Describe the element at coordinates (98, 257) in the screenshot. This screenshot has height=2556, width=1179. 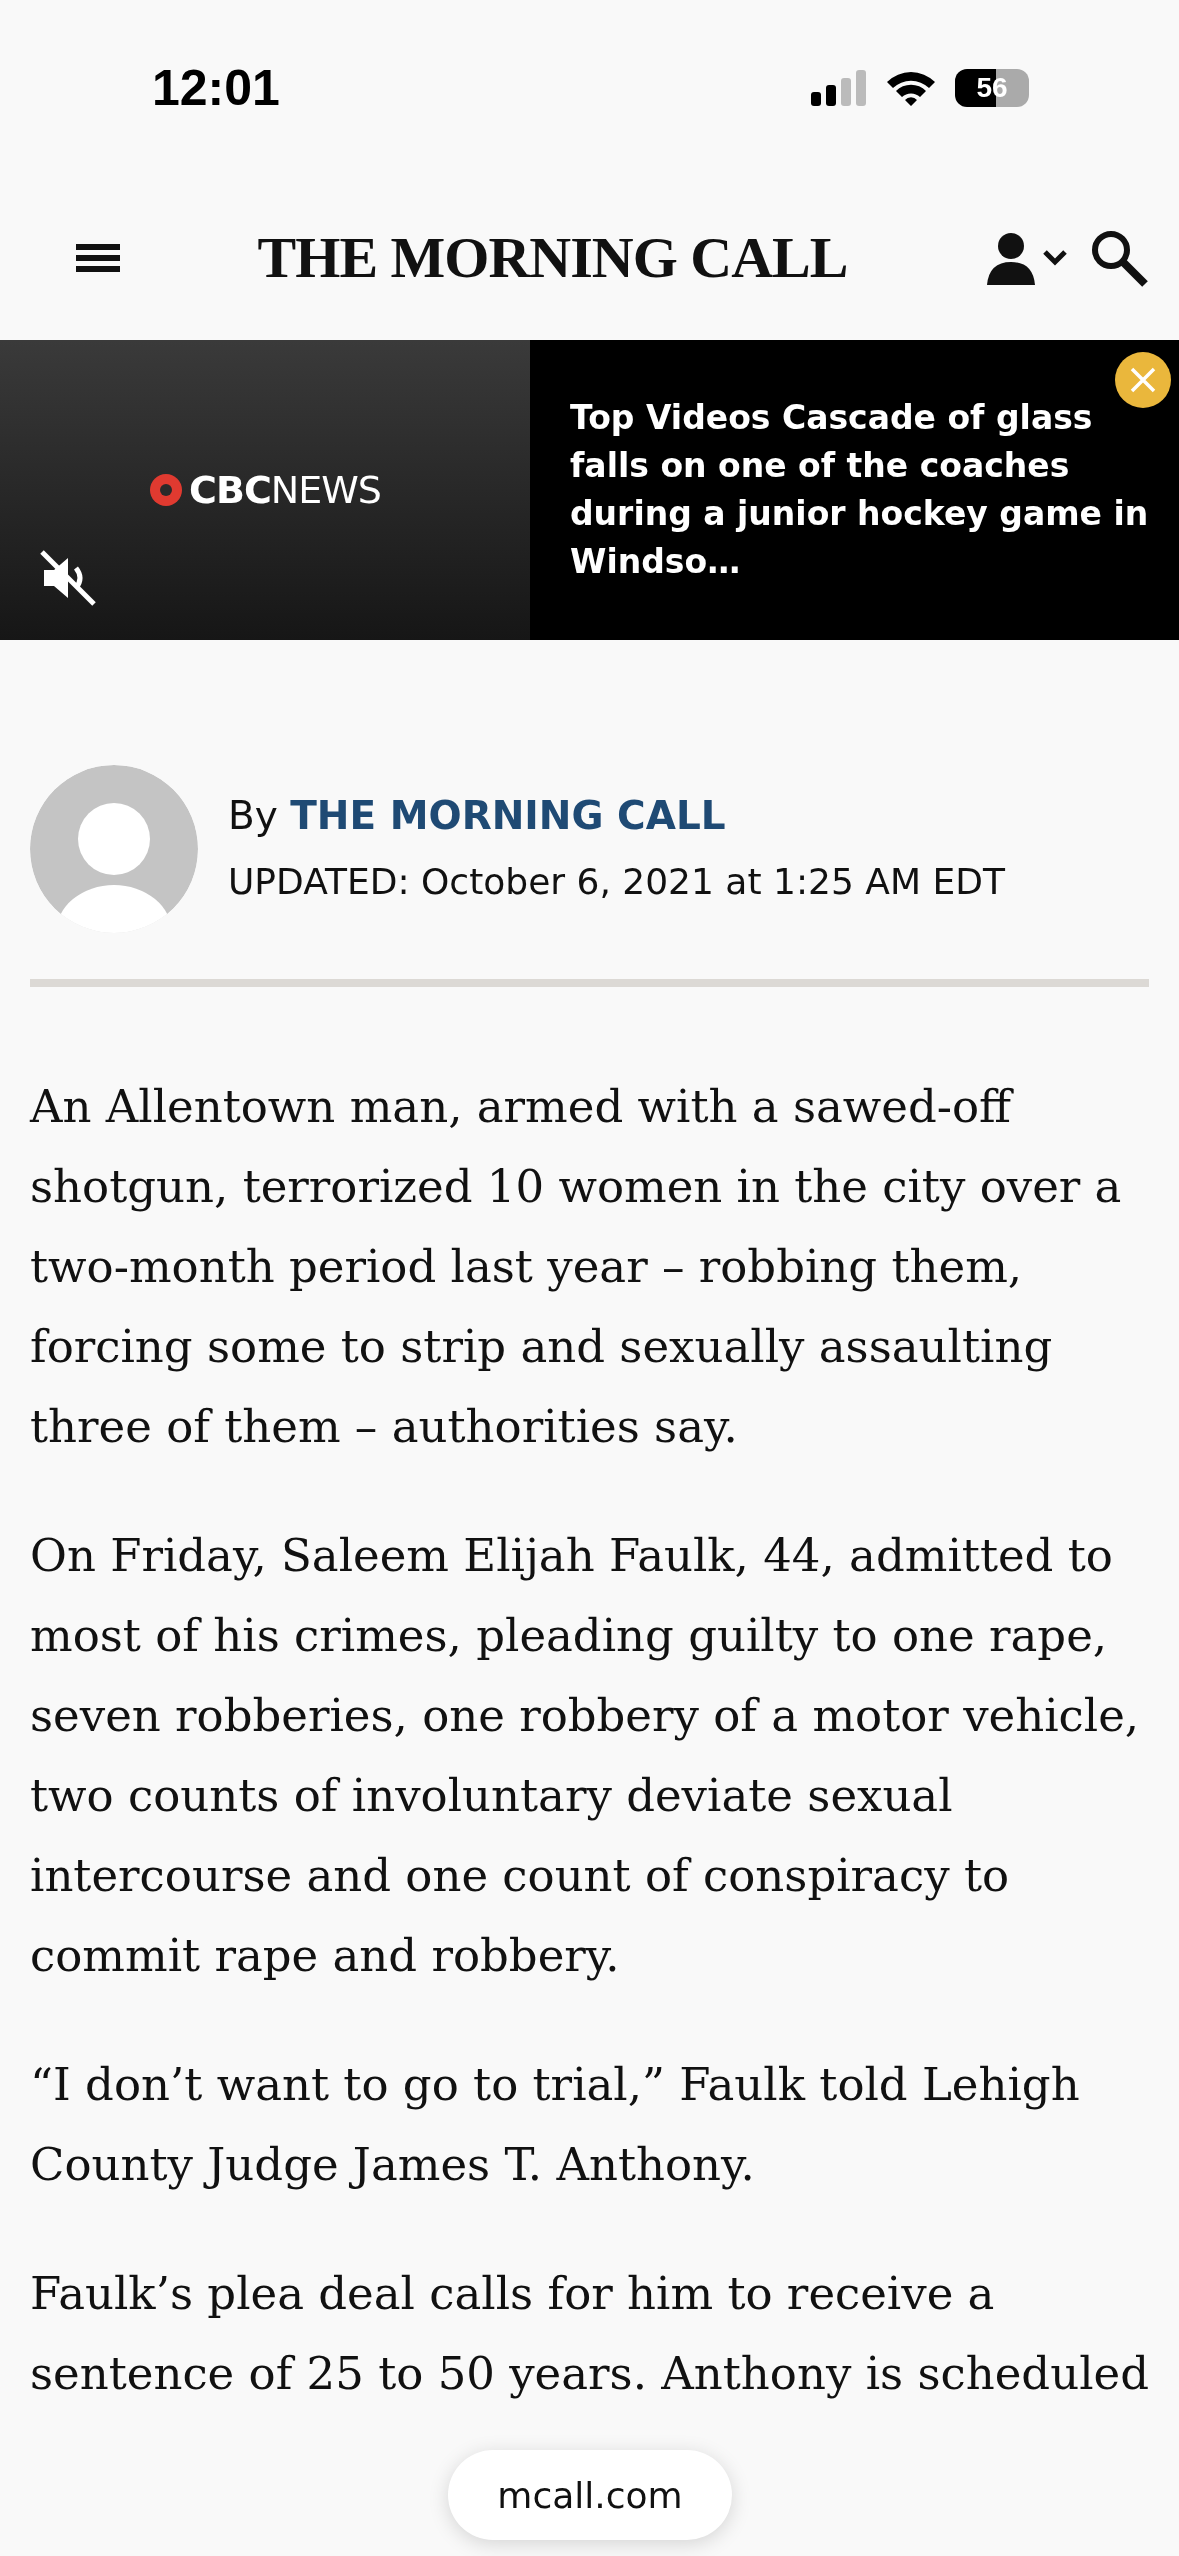
I see `menu-icon` at that location.